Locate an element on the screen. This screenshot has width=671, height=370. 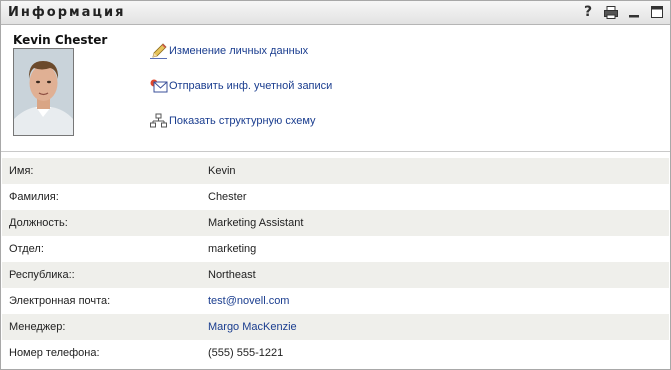
field-label: Имя: is located at coordinates (105, 171).